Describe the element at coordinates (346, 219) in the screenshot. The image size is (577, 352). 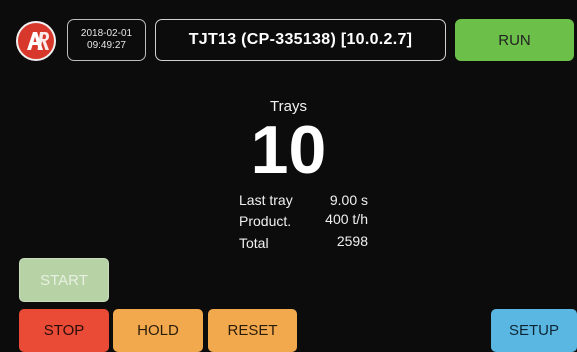
I see `product-value: 400 t/h` at that location.